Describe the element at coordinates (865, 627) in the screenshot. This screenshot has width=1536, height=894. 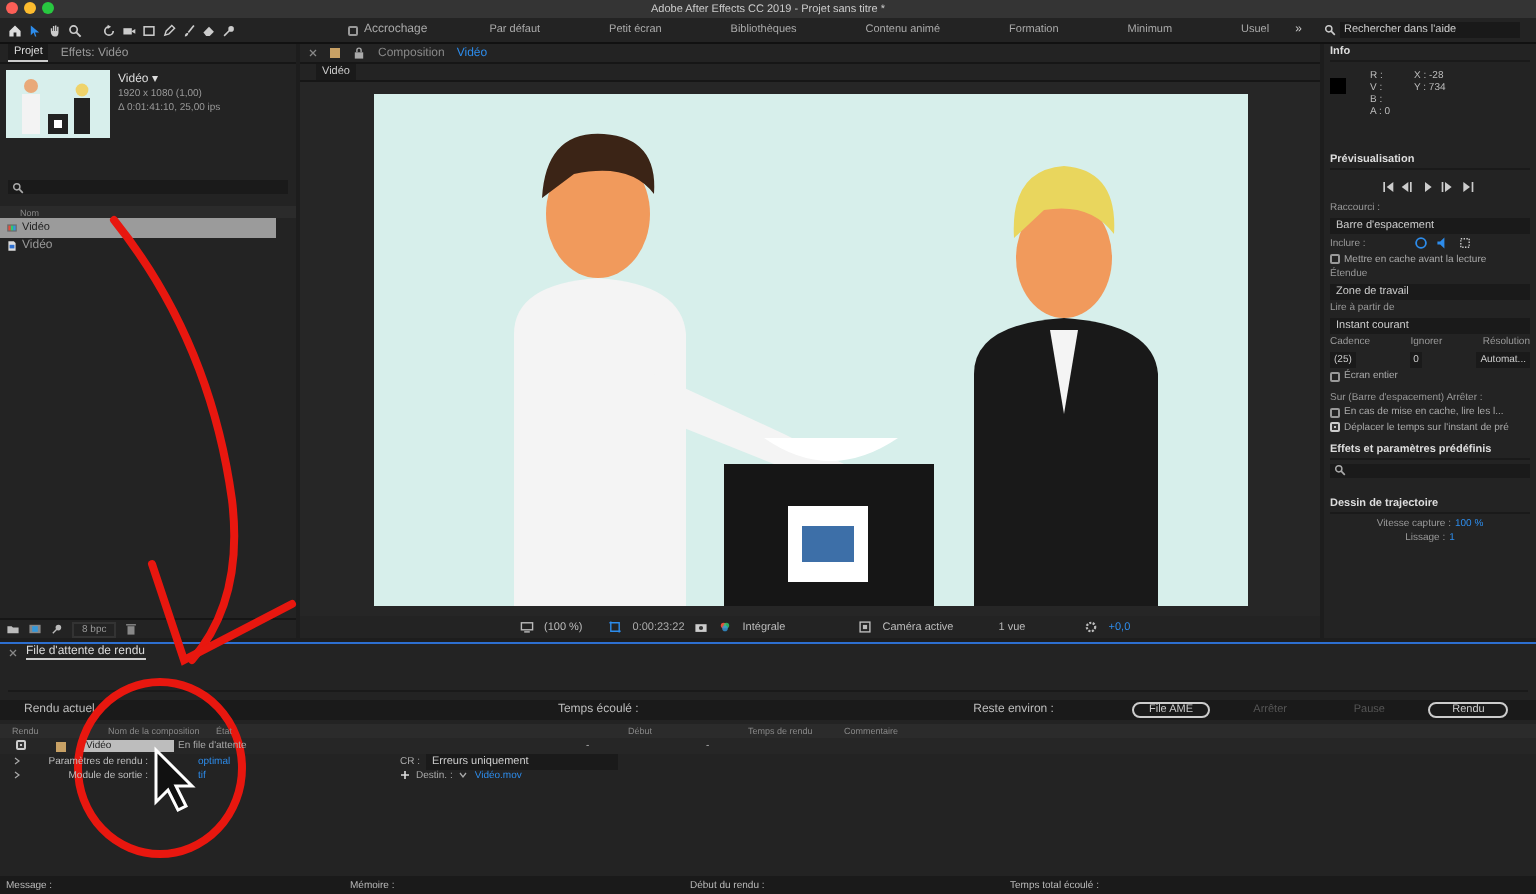
I see `region-icon` at that location.